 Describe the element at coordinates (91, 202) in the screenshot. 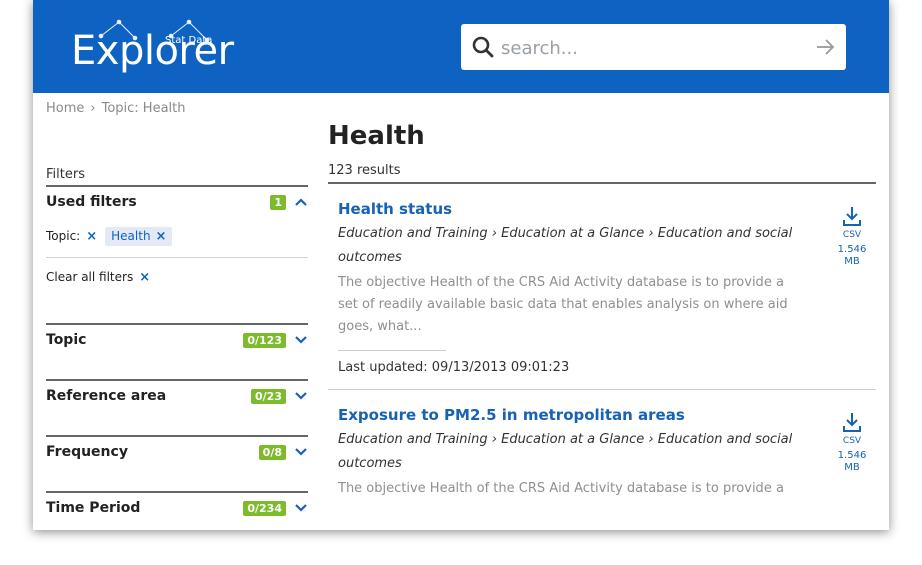

I see `used-filters-label: Used filters` at that location.